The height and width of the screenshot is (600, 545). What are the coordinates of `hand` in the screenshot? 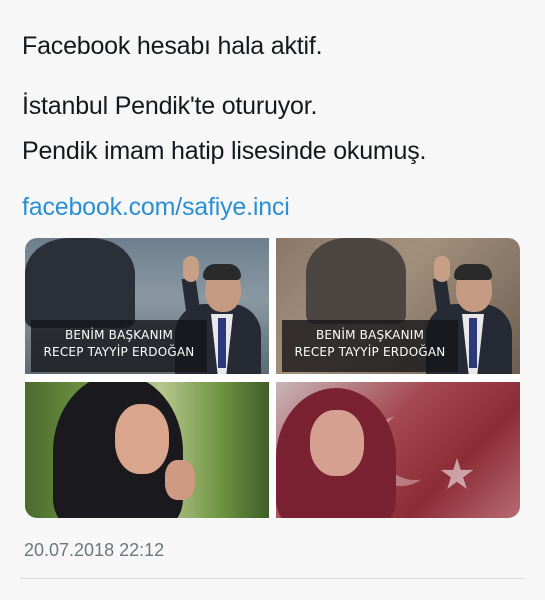 It's located at (180, 480).